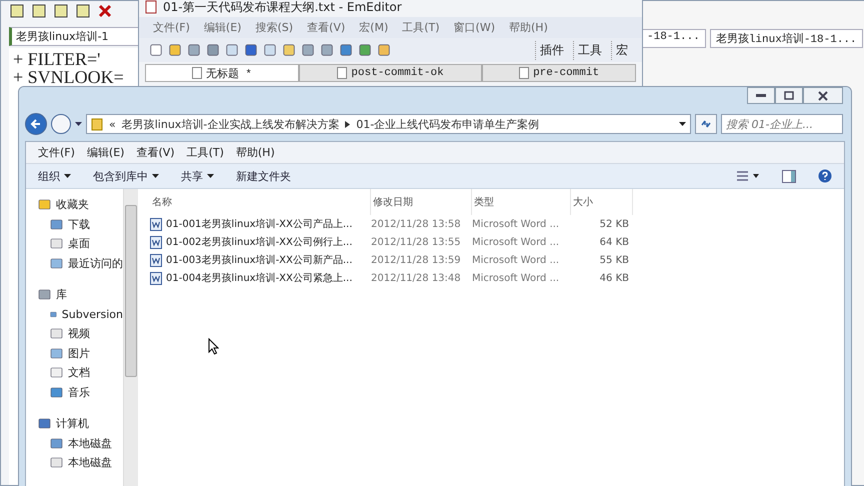  What do you see at coordinates (260, 202) in the screenshot?
I see `column-header: 名称` at bounding box center [260, 202].